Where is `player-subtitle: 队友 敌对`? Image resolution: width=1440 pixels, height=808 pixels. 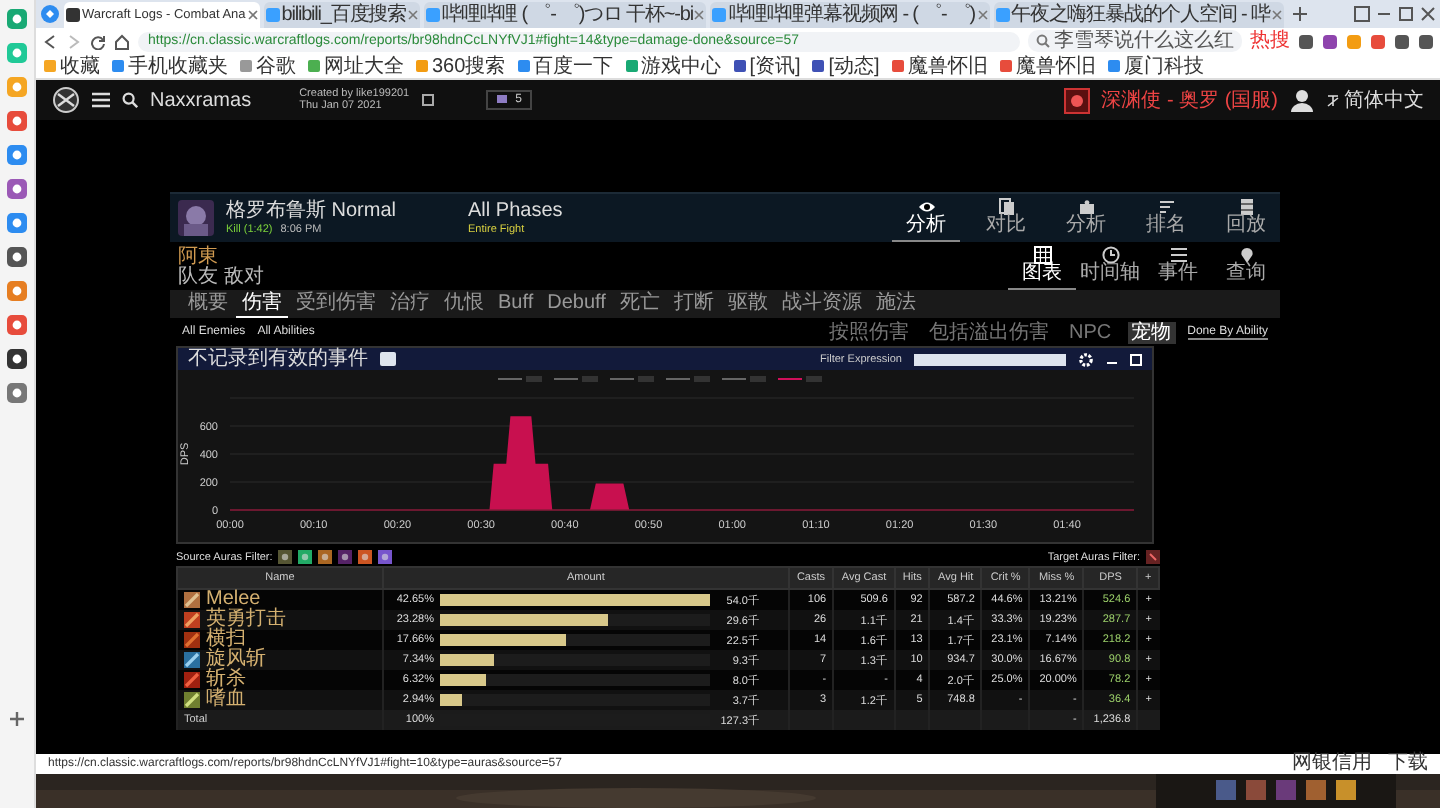
player-subtitle: 队友 敌对 is located at coordinates (221, 277).